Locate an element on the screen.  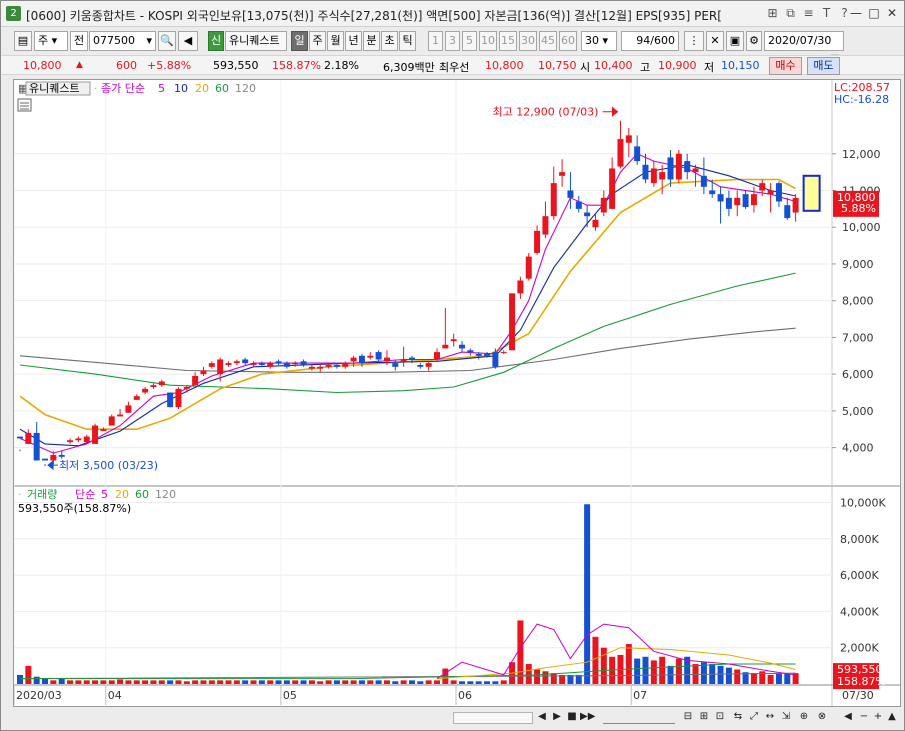
up-arrow-icon: ▲ is located at coordinates (79, 65).